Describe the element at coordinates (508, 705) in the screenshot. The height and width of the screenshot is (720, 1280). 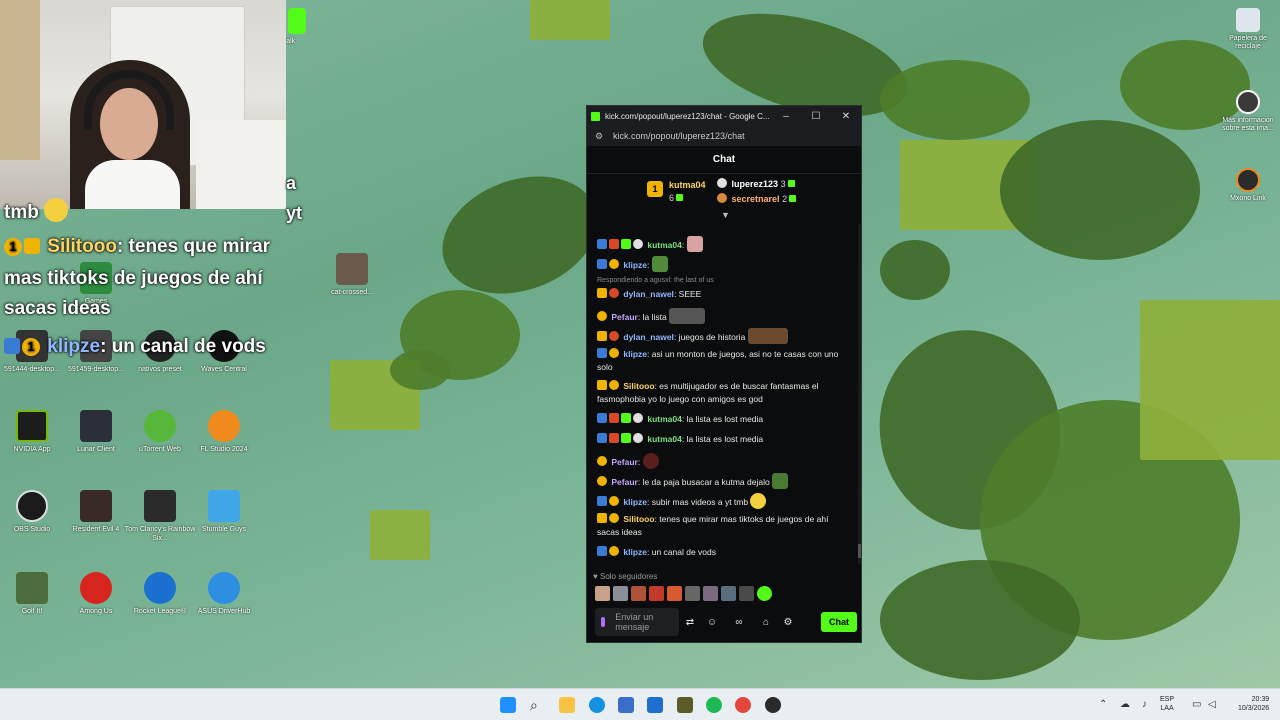
I see `windows-start-icon` at that location.